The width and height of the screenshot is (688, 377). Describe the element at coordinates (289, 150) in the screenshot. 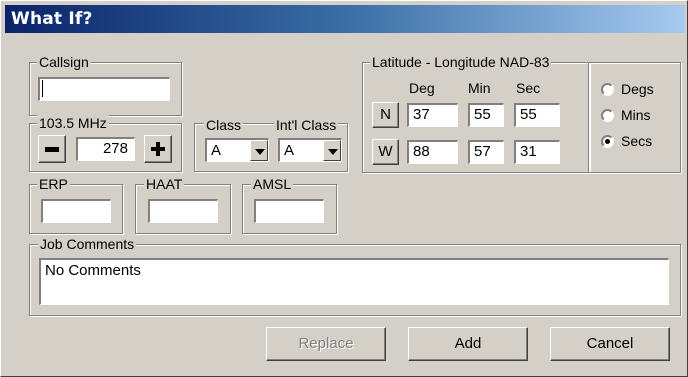

I see `intl-class-select-value: A` at that location.